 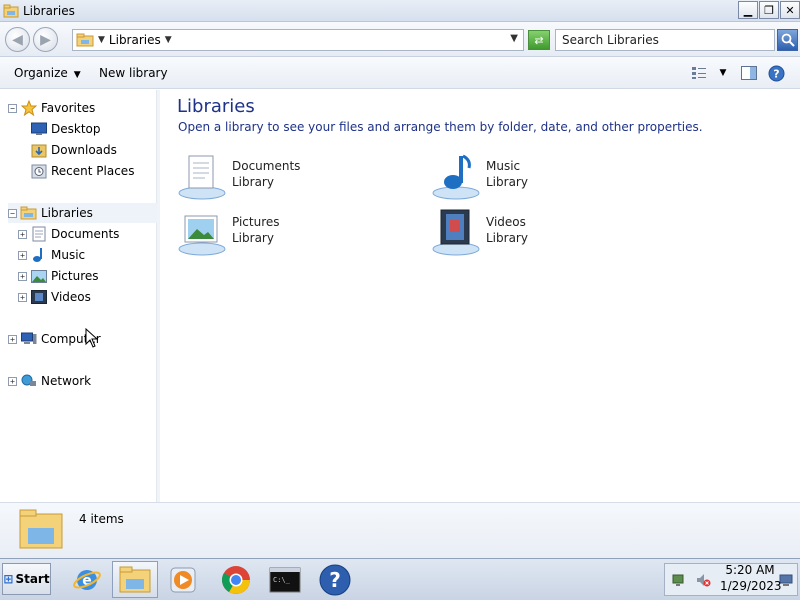 I want to click on close-button: ✕, so click(x=790, y=10).